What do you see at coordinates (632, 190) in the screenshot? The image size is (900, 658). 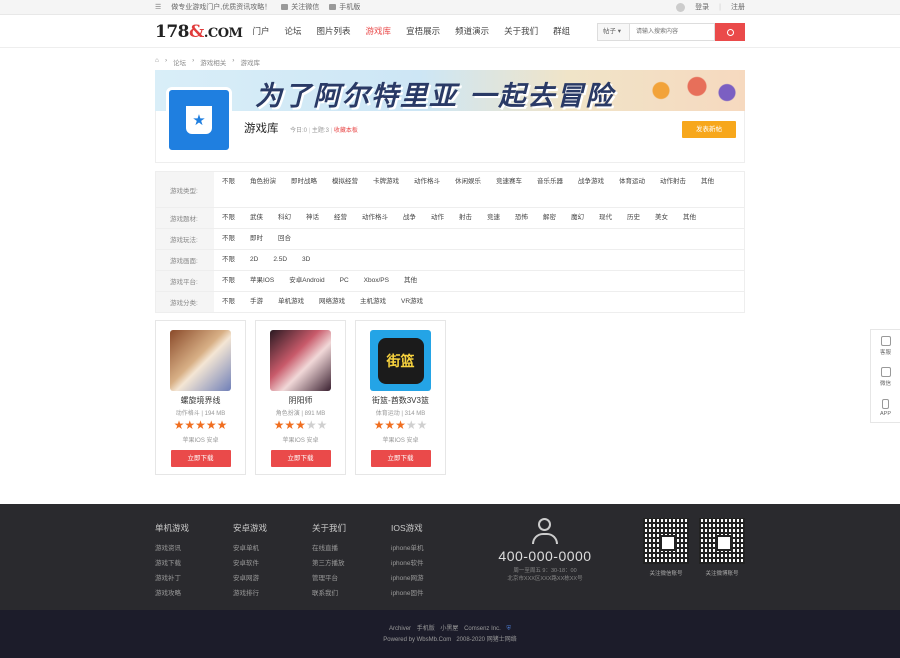 I see `filter-option: 体育运动` at bounding box center [632, 190].